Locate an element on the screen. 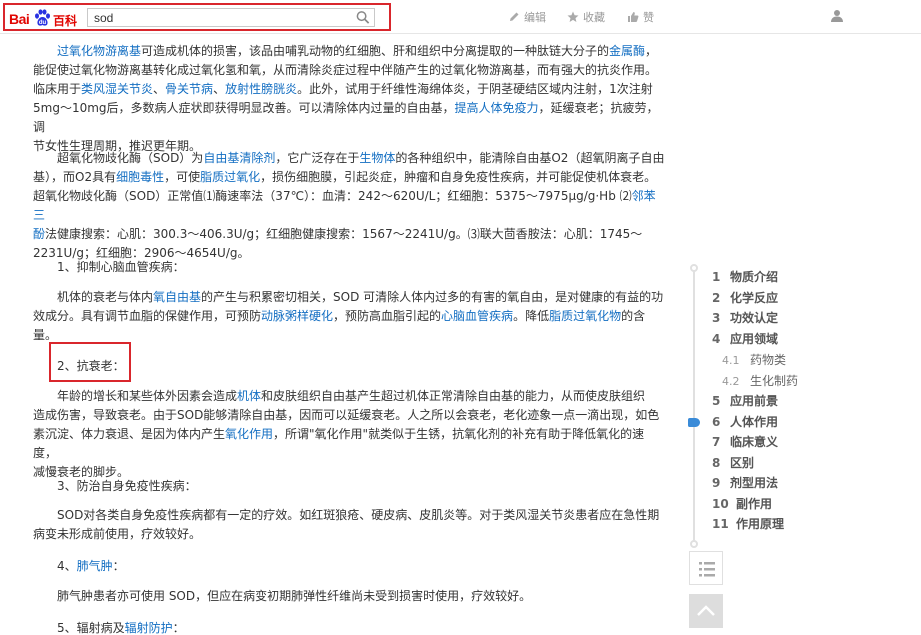  link-metalloenzyme: 金属酶 is located at coordinates (627, 51).